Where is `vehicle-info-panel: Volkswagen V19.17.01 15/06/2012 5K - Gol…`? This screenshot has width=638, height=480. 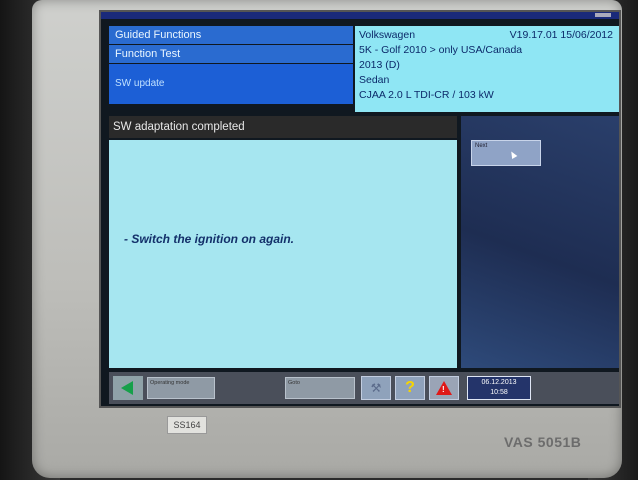
vehicle-info-panel: Volkswagen V19.17.01 15/06/2012 5K - Gol… is located at coordinates (487, 69).